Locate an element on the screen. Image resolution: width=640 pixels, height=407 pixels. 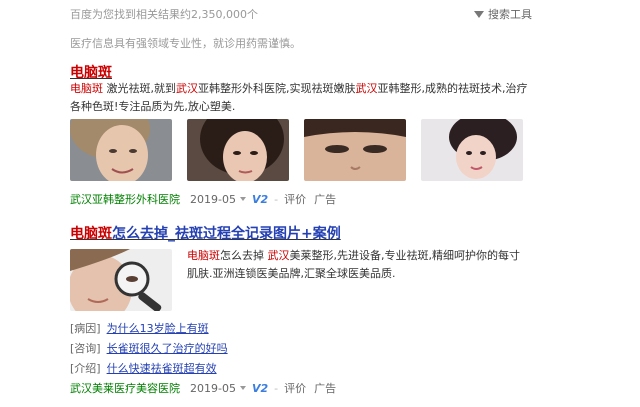
search-tools-label: 搜索工具 is located at coordinates (510, 14).